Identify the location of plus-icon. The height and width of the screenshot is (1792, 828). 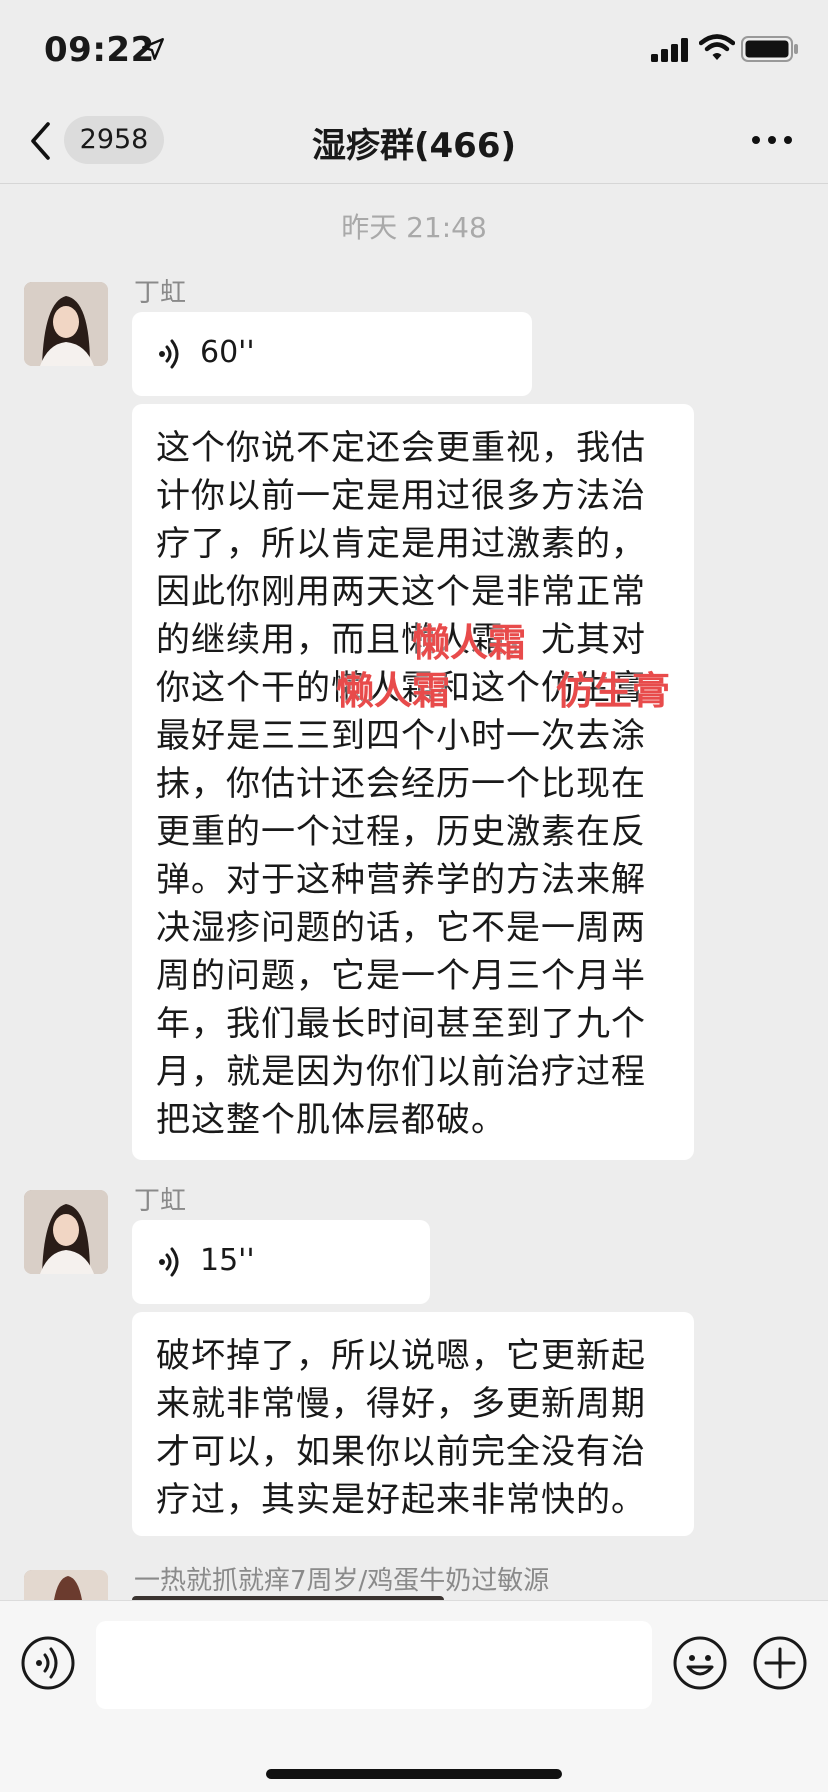
(780, 1663).